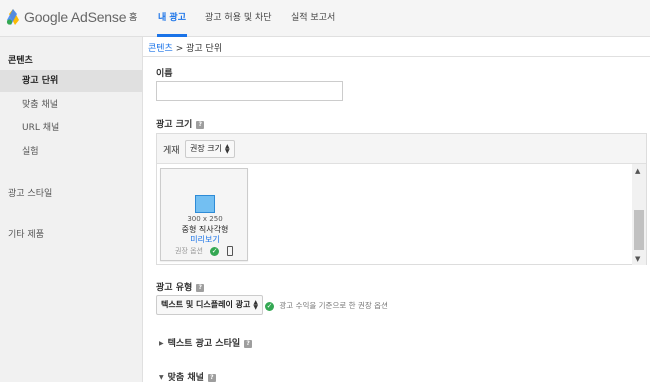 The height and width of the screenshot is (383, 650). What do you see at coordinates (206, 304) in the screenshot?
I see `ad-type-value: 텍스트 및 디스플레이 광고` at bounding box center [206, 304].